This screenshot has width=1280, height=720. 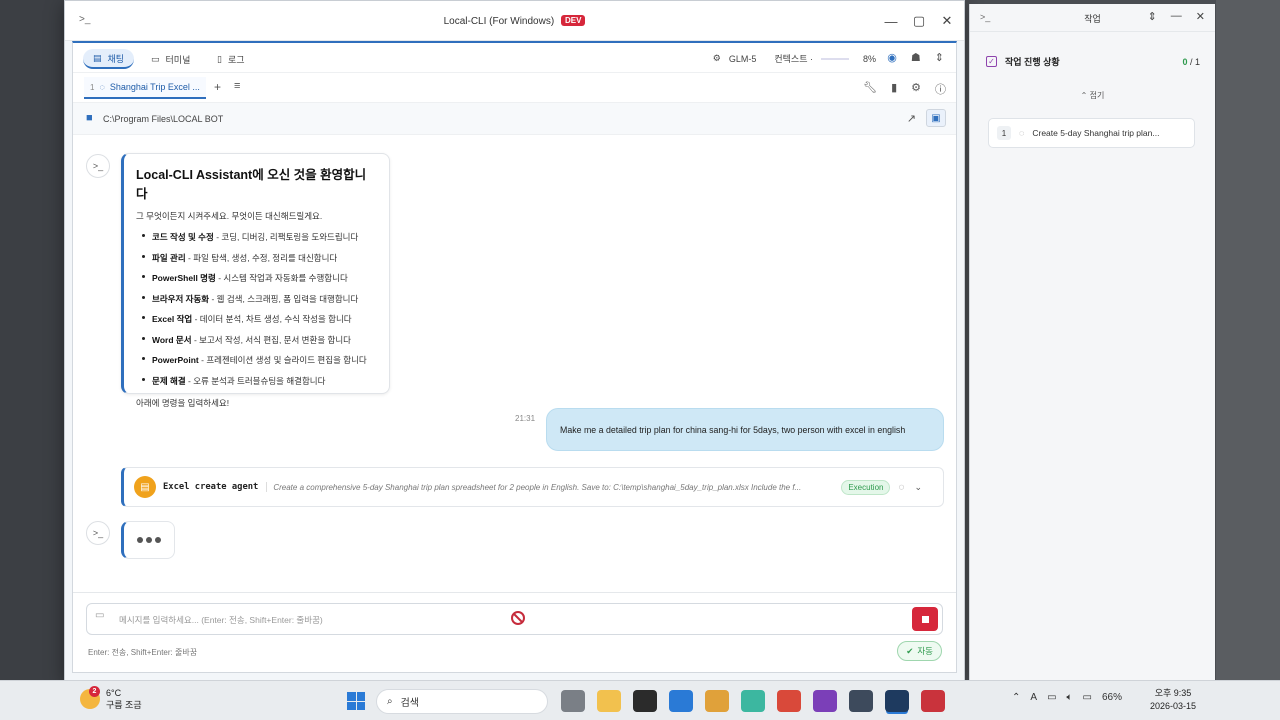 I want to click on task-progress-header: ✓ 작업 진행 상황 0 / 1, so click(x=1093, y=61).